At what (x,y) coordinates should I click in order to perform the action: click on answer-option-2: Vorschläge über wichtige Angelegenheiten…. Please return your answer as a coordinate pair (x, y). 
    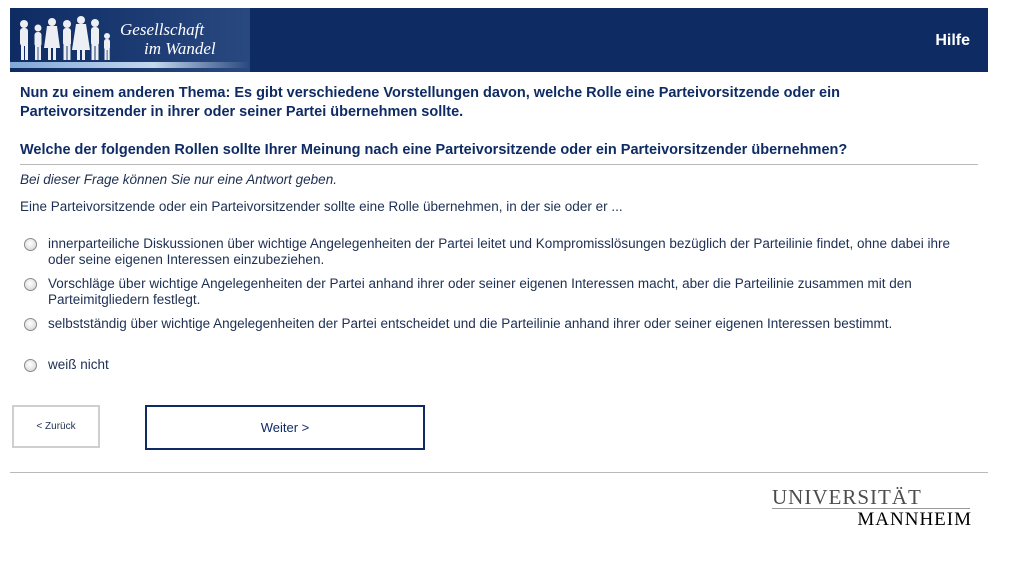
    Looking at the image, I should click on (499, 292).